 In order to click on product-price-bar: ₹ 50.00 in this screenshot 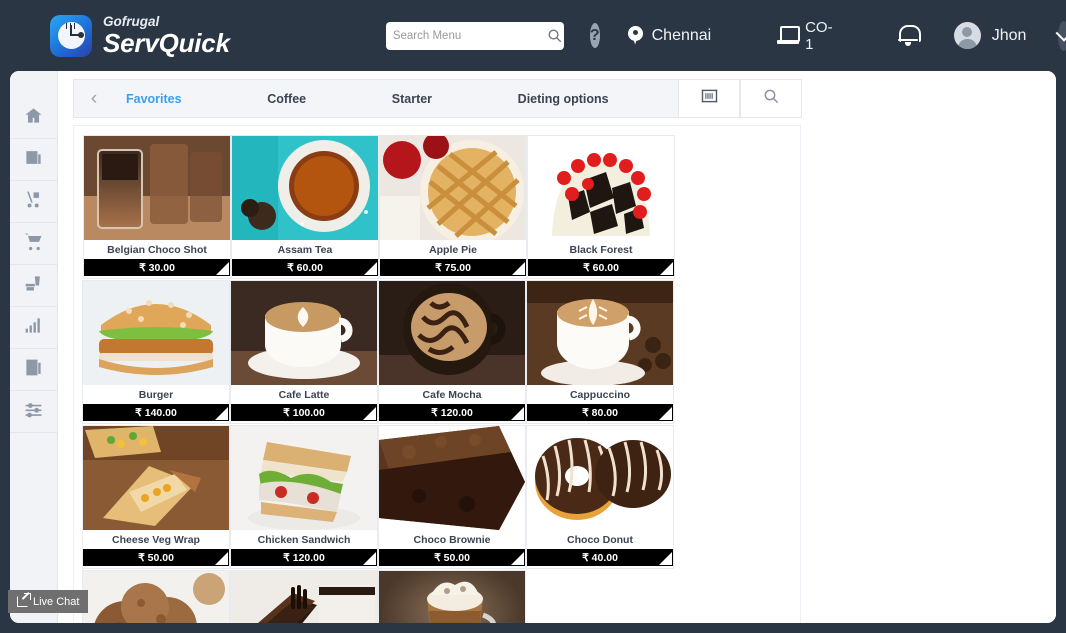, I will do `click(156, 557)`.